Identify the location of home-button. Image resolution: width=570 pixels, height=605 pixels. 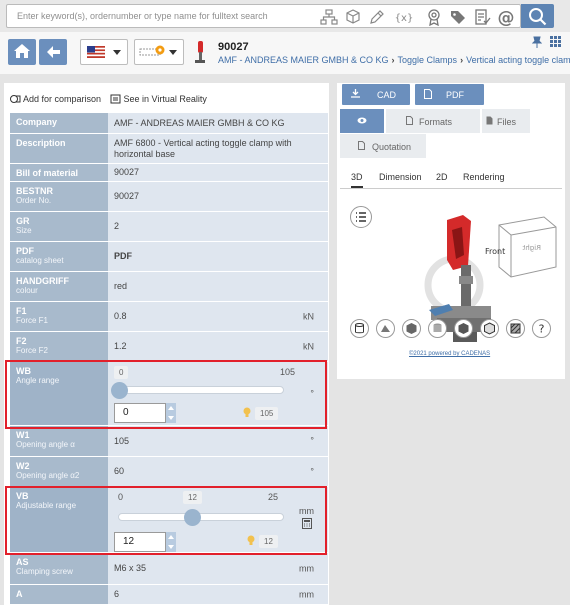
(22, 52).